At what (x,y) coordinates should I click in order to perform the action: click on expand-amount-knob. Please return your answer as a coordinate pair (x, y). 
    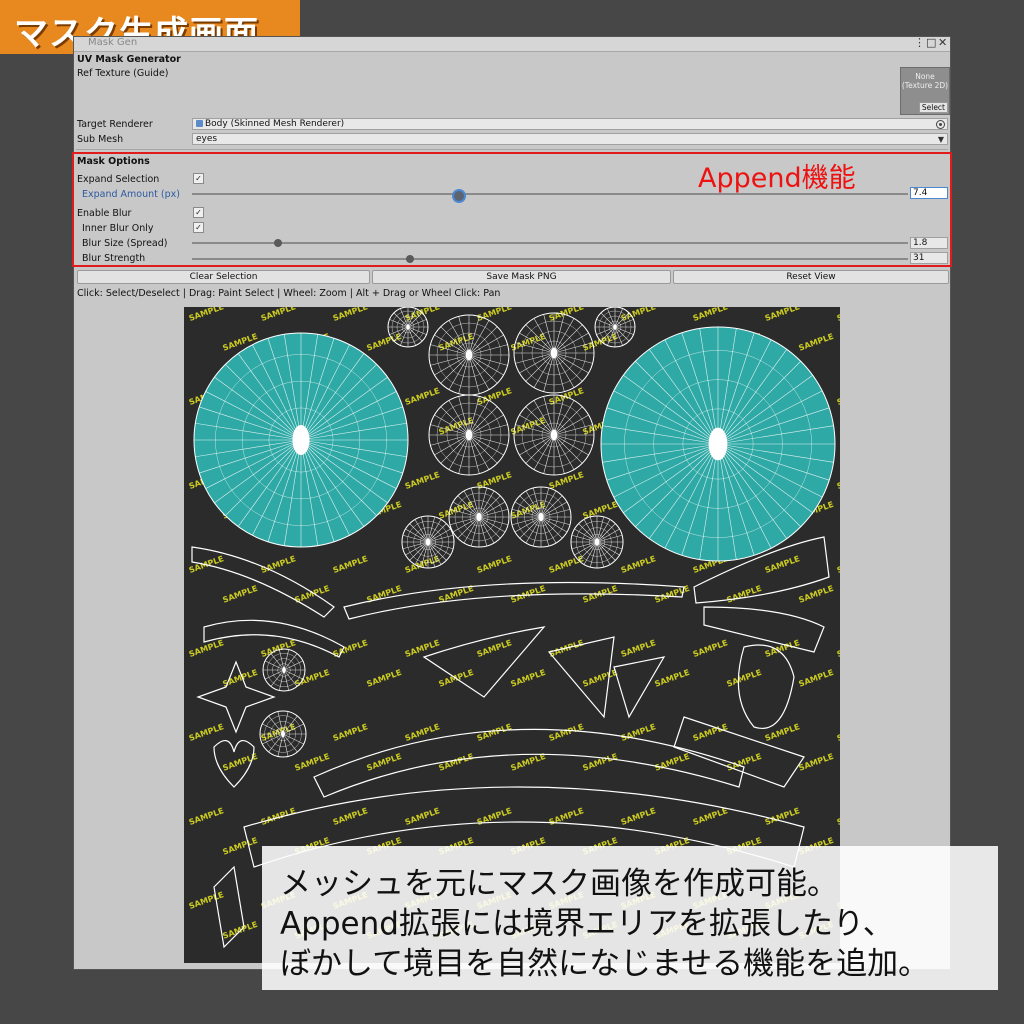
    Looking at the image, I should click on (458, 196).